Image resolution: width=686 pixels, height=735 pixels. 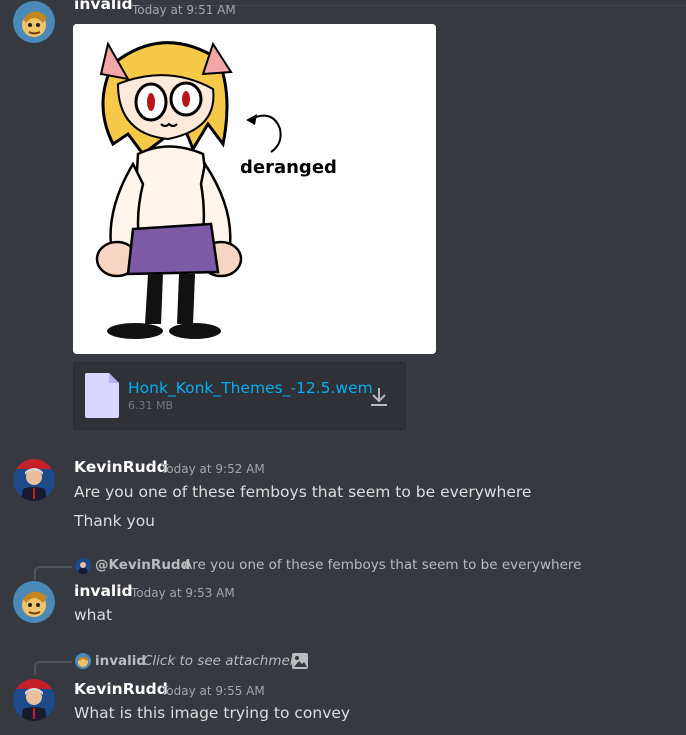 What do you see at coordinates (120, 661) in the screenshot?
I see `reply-author: invalid` at bounding box center [120, 661].